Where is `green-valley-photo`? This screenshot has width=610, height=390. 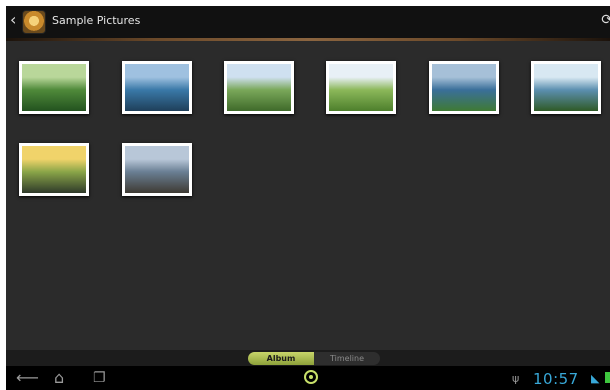
green-valley-photo is located at coordinates (361, 87).